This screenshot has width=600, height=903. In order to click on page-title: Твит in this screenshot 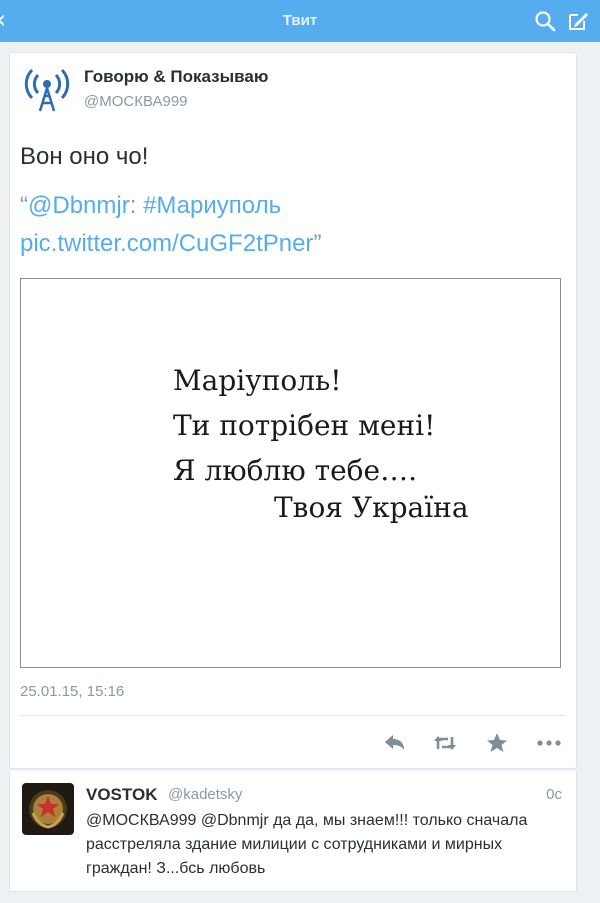, I will do `click(300, 20)`.